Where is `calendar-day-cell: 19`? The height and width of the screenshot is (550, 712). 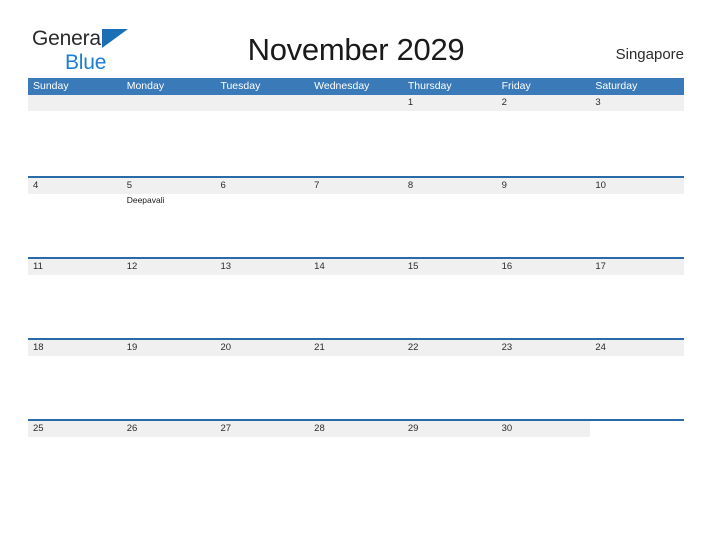
calendar-day-cell: 19 is located at coordinates (168, 348).